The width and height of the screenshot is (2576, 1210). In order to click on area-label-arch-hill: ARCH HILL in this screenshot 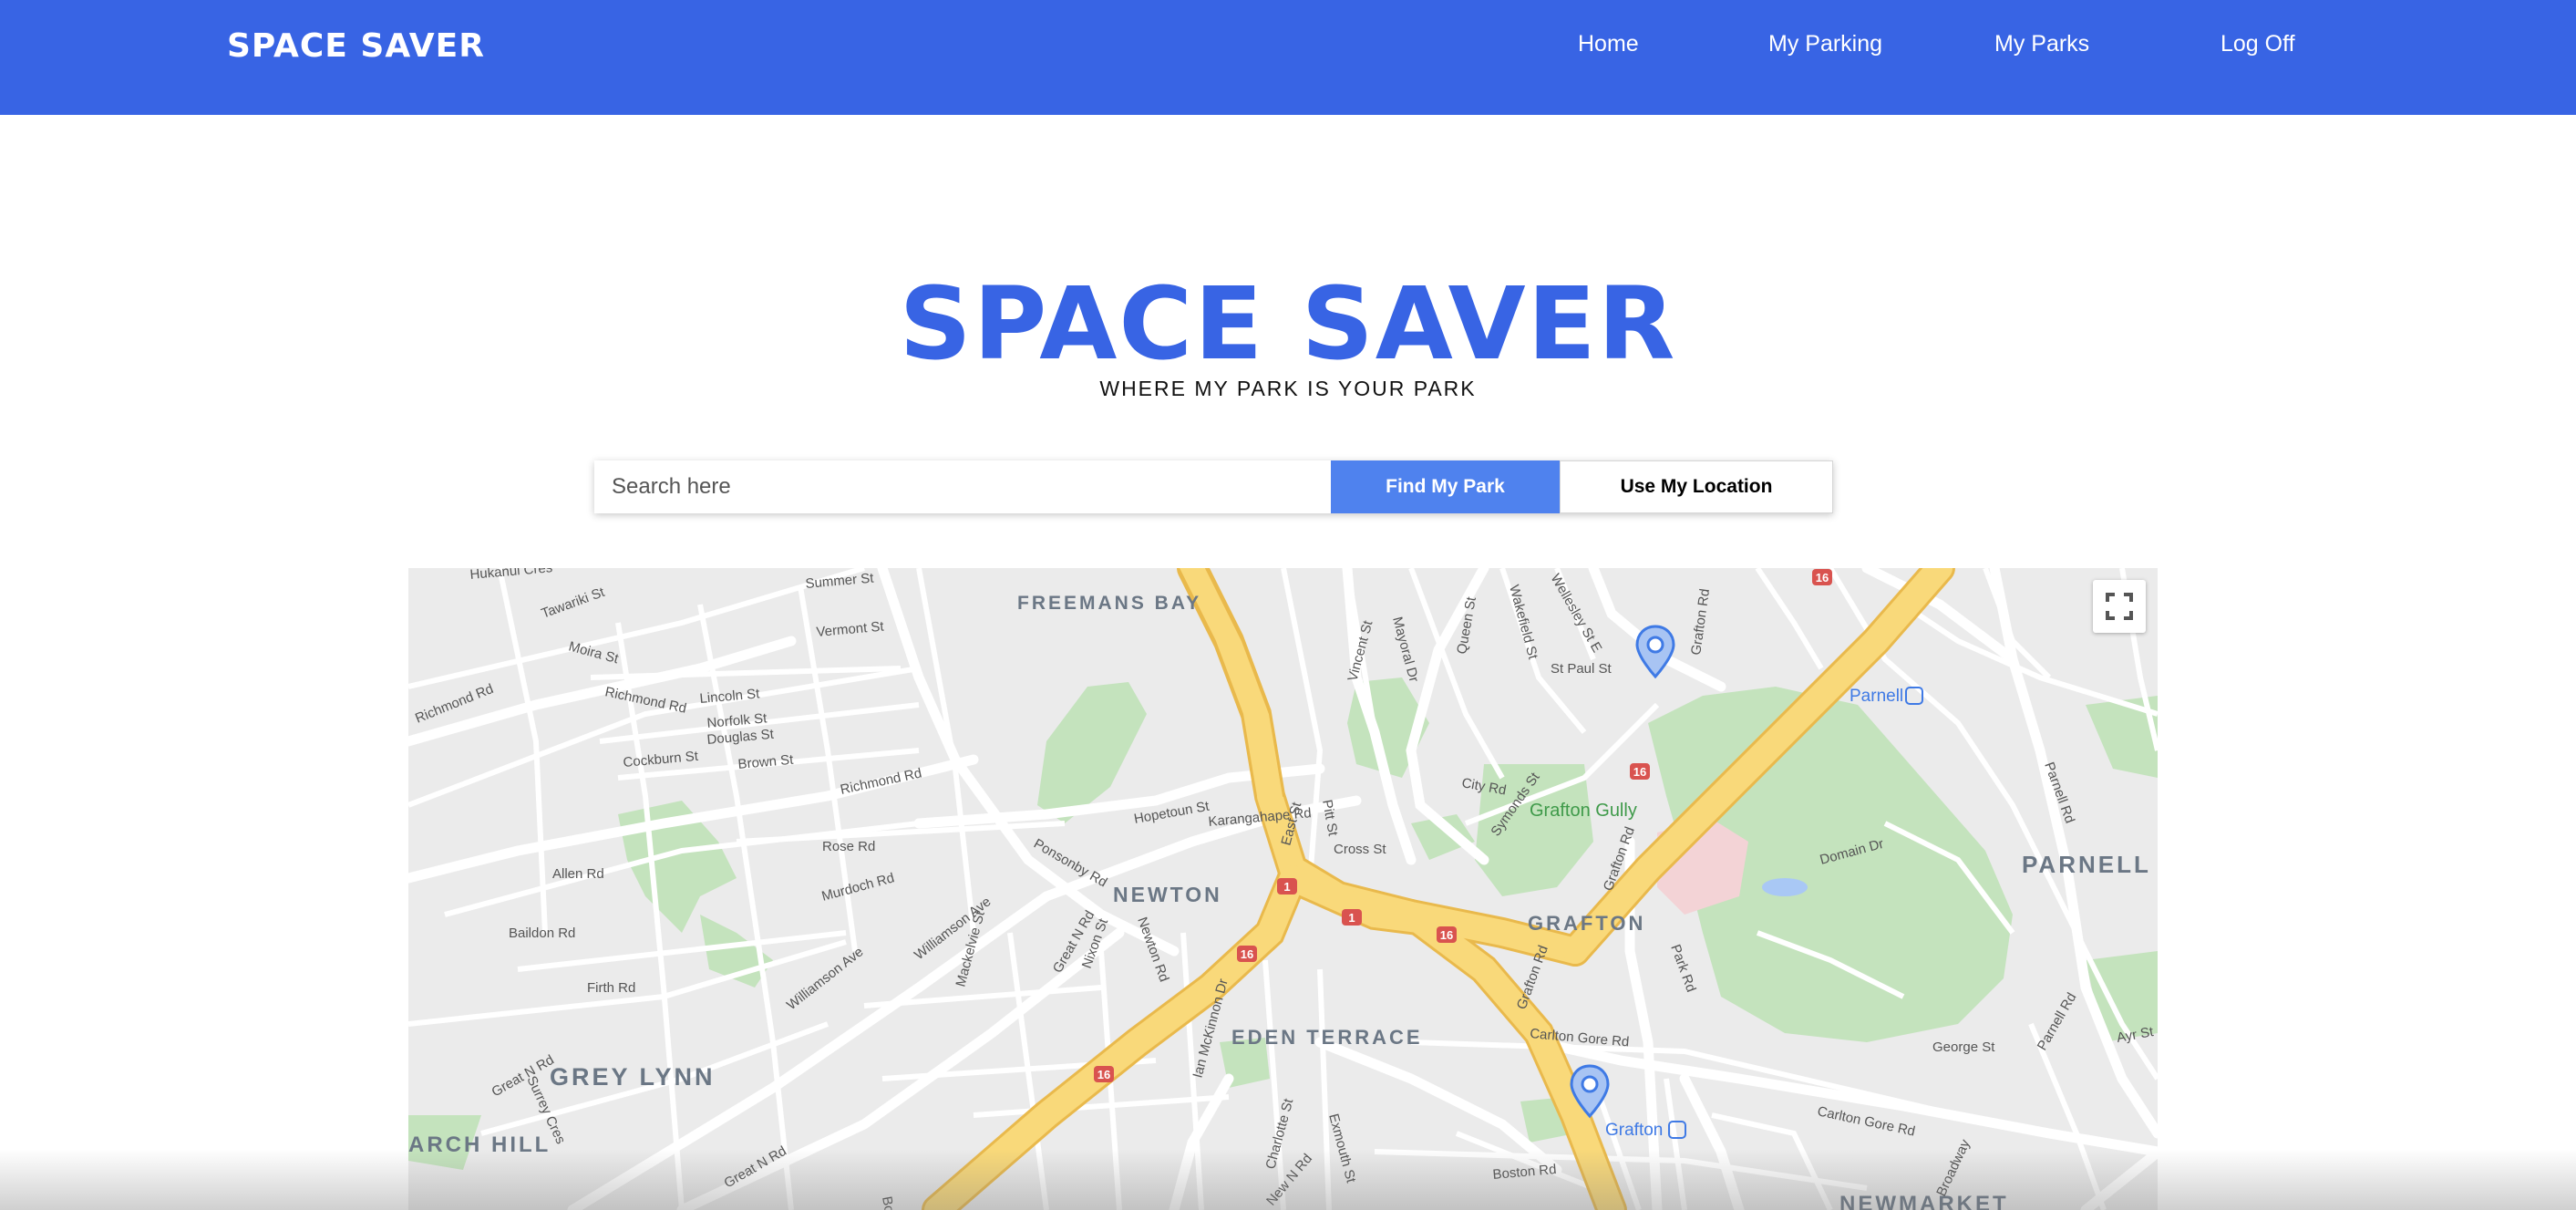, I will do `click(479, 1144)`.